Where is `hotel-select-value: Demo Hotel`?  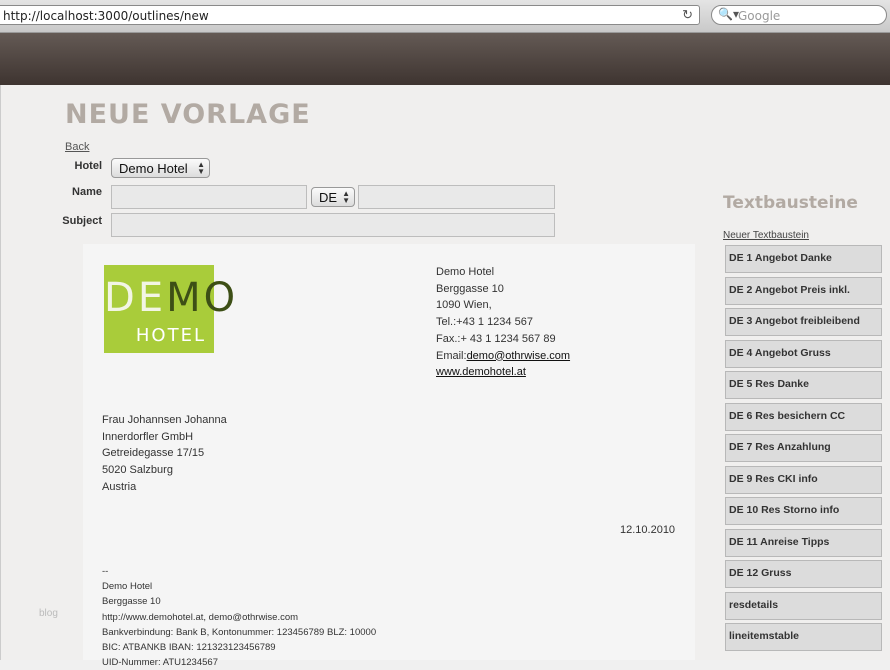 hotel-select-value: Demo Hotel is located at coordinates (153, 168).